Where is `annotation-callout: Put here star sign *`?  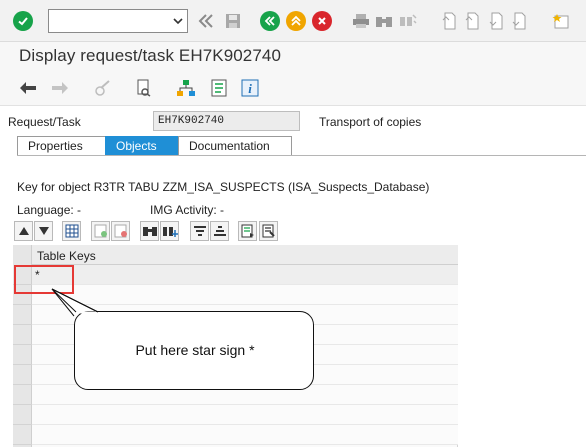
annotation-callout: Put here star sign * is located at coordinates (194, 350).